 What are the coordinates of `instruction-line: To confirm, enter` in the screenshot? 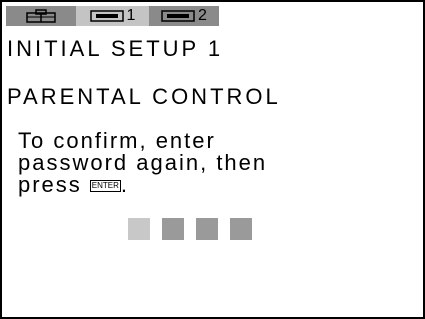 It's located at (117, 140).